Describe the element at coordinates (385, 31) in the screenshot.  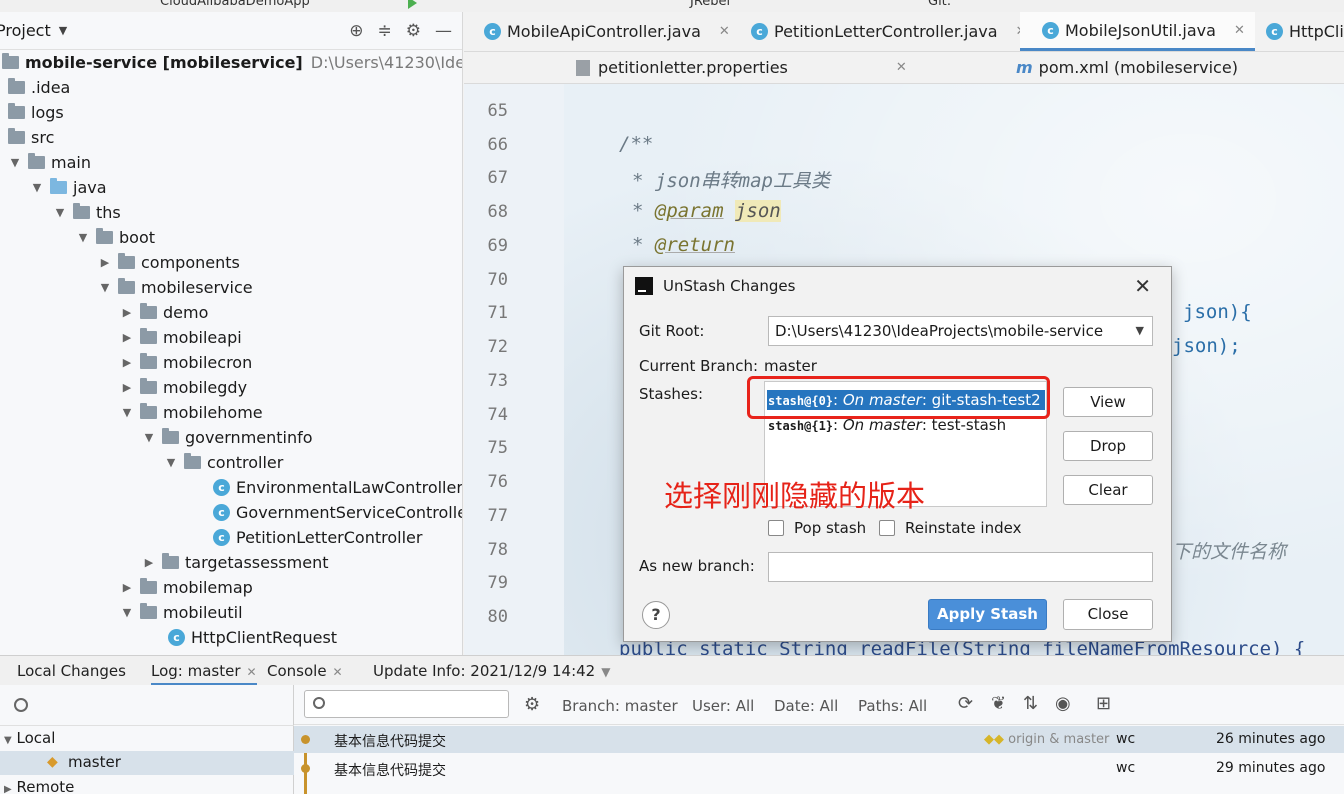
I see `collapse-icon: ≑` at that location.